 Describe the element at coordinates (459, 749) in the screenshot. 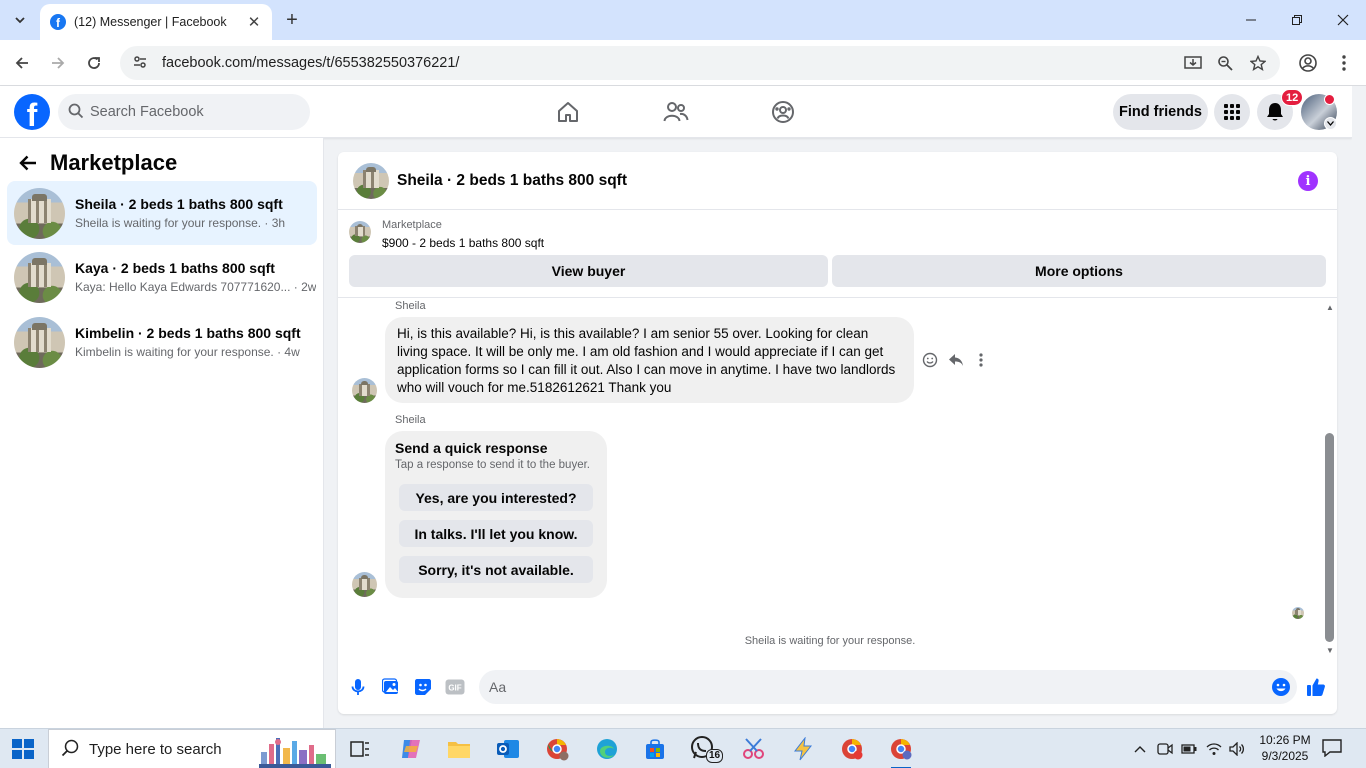

I see `file-explorer-icon` at that location.